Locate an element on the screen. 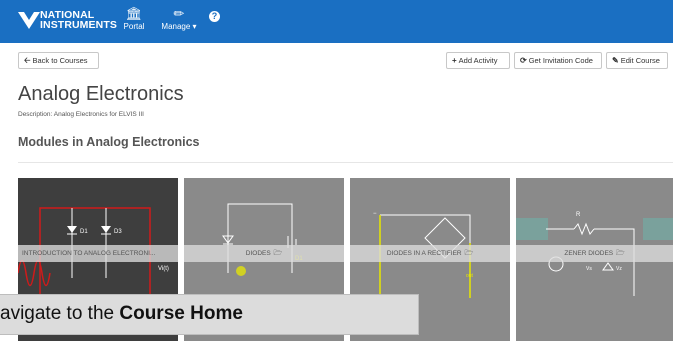 The width and height of the screenshot is (673, 341). edit-course-button: ✎ Edit Course is located at coordinates (637, 60).